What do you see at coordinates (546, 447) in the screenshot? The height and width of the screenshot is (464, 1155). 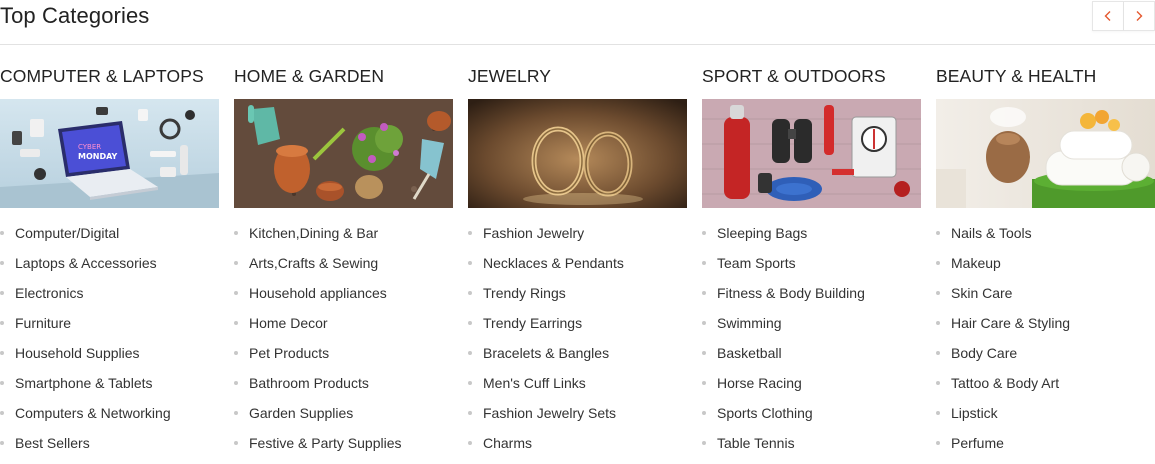 I see `list-item: Charms` at bounding box center [546, 447].